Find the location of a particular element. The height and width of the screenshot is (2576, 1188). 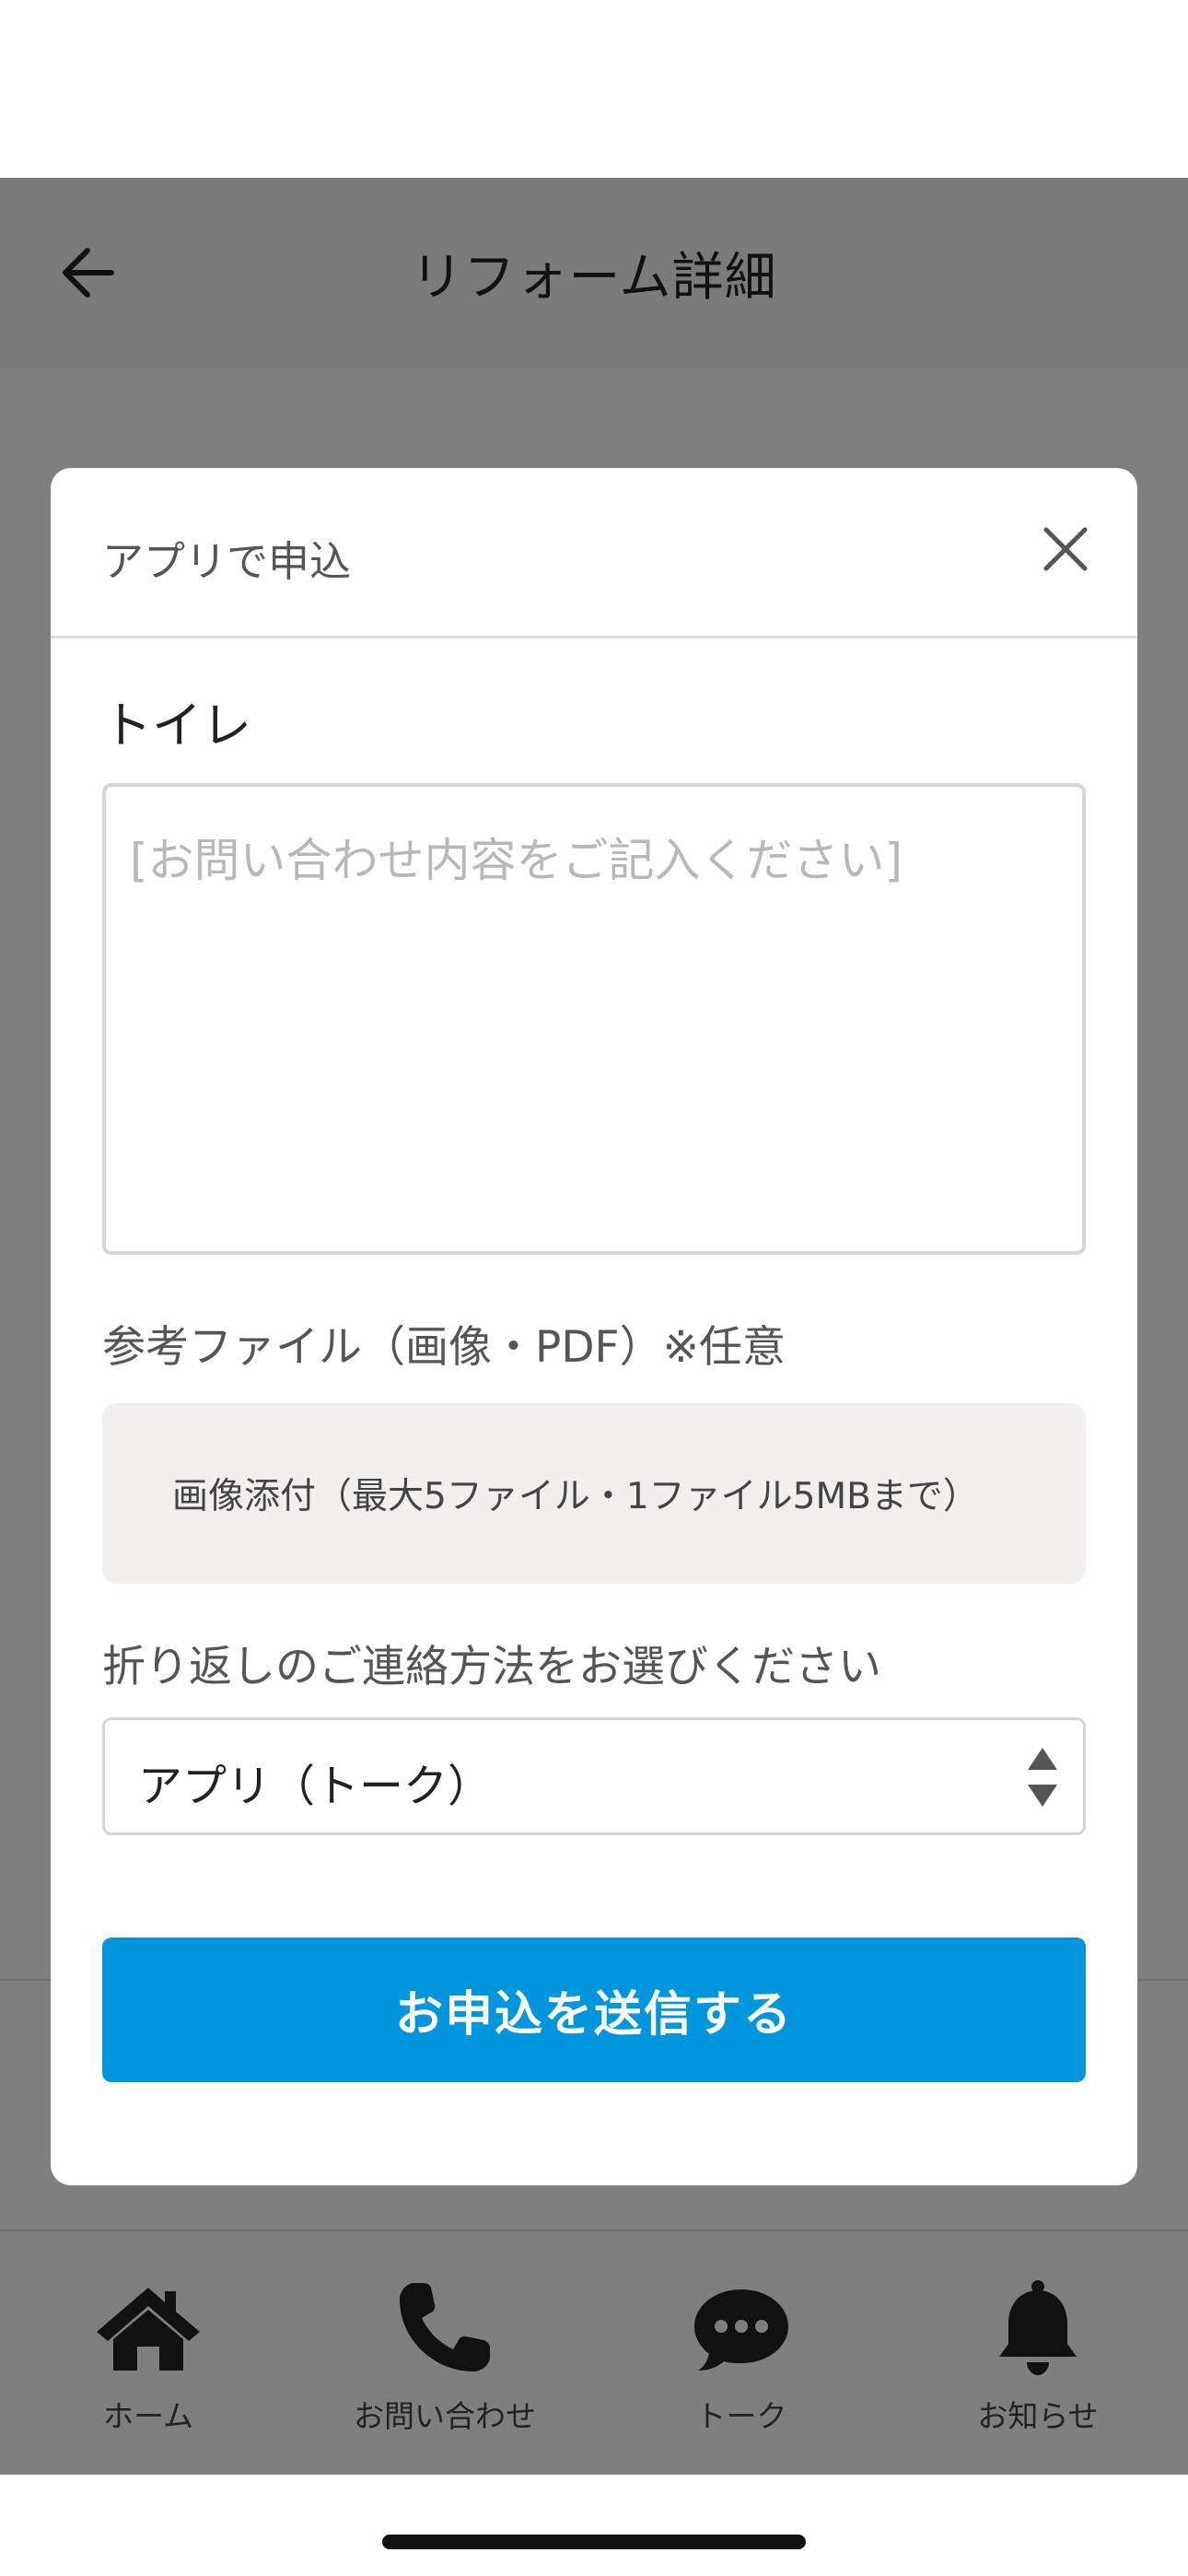

image-attach-label: 画像添付（最大5ファイル・1ファイル5MBまで） is located at coordinates (575, 1496).